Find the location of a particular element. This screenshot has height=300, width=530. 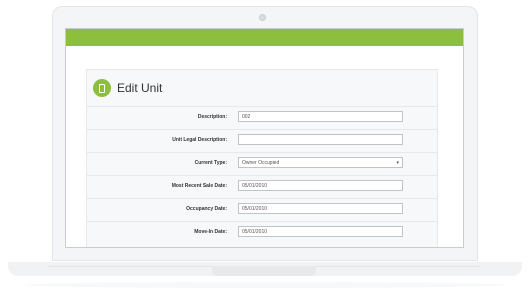

move-in-date-input: 05/01/2010 is located at coordinates (320, 231).